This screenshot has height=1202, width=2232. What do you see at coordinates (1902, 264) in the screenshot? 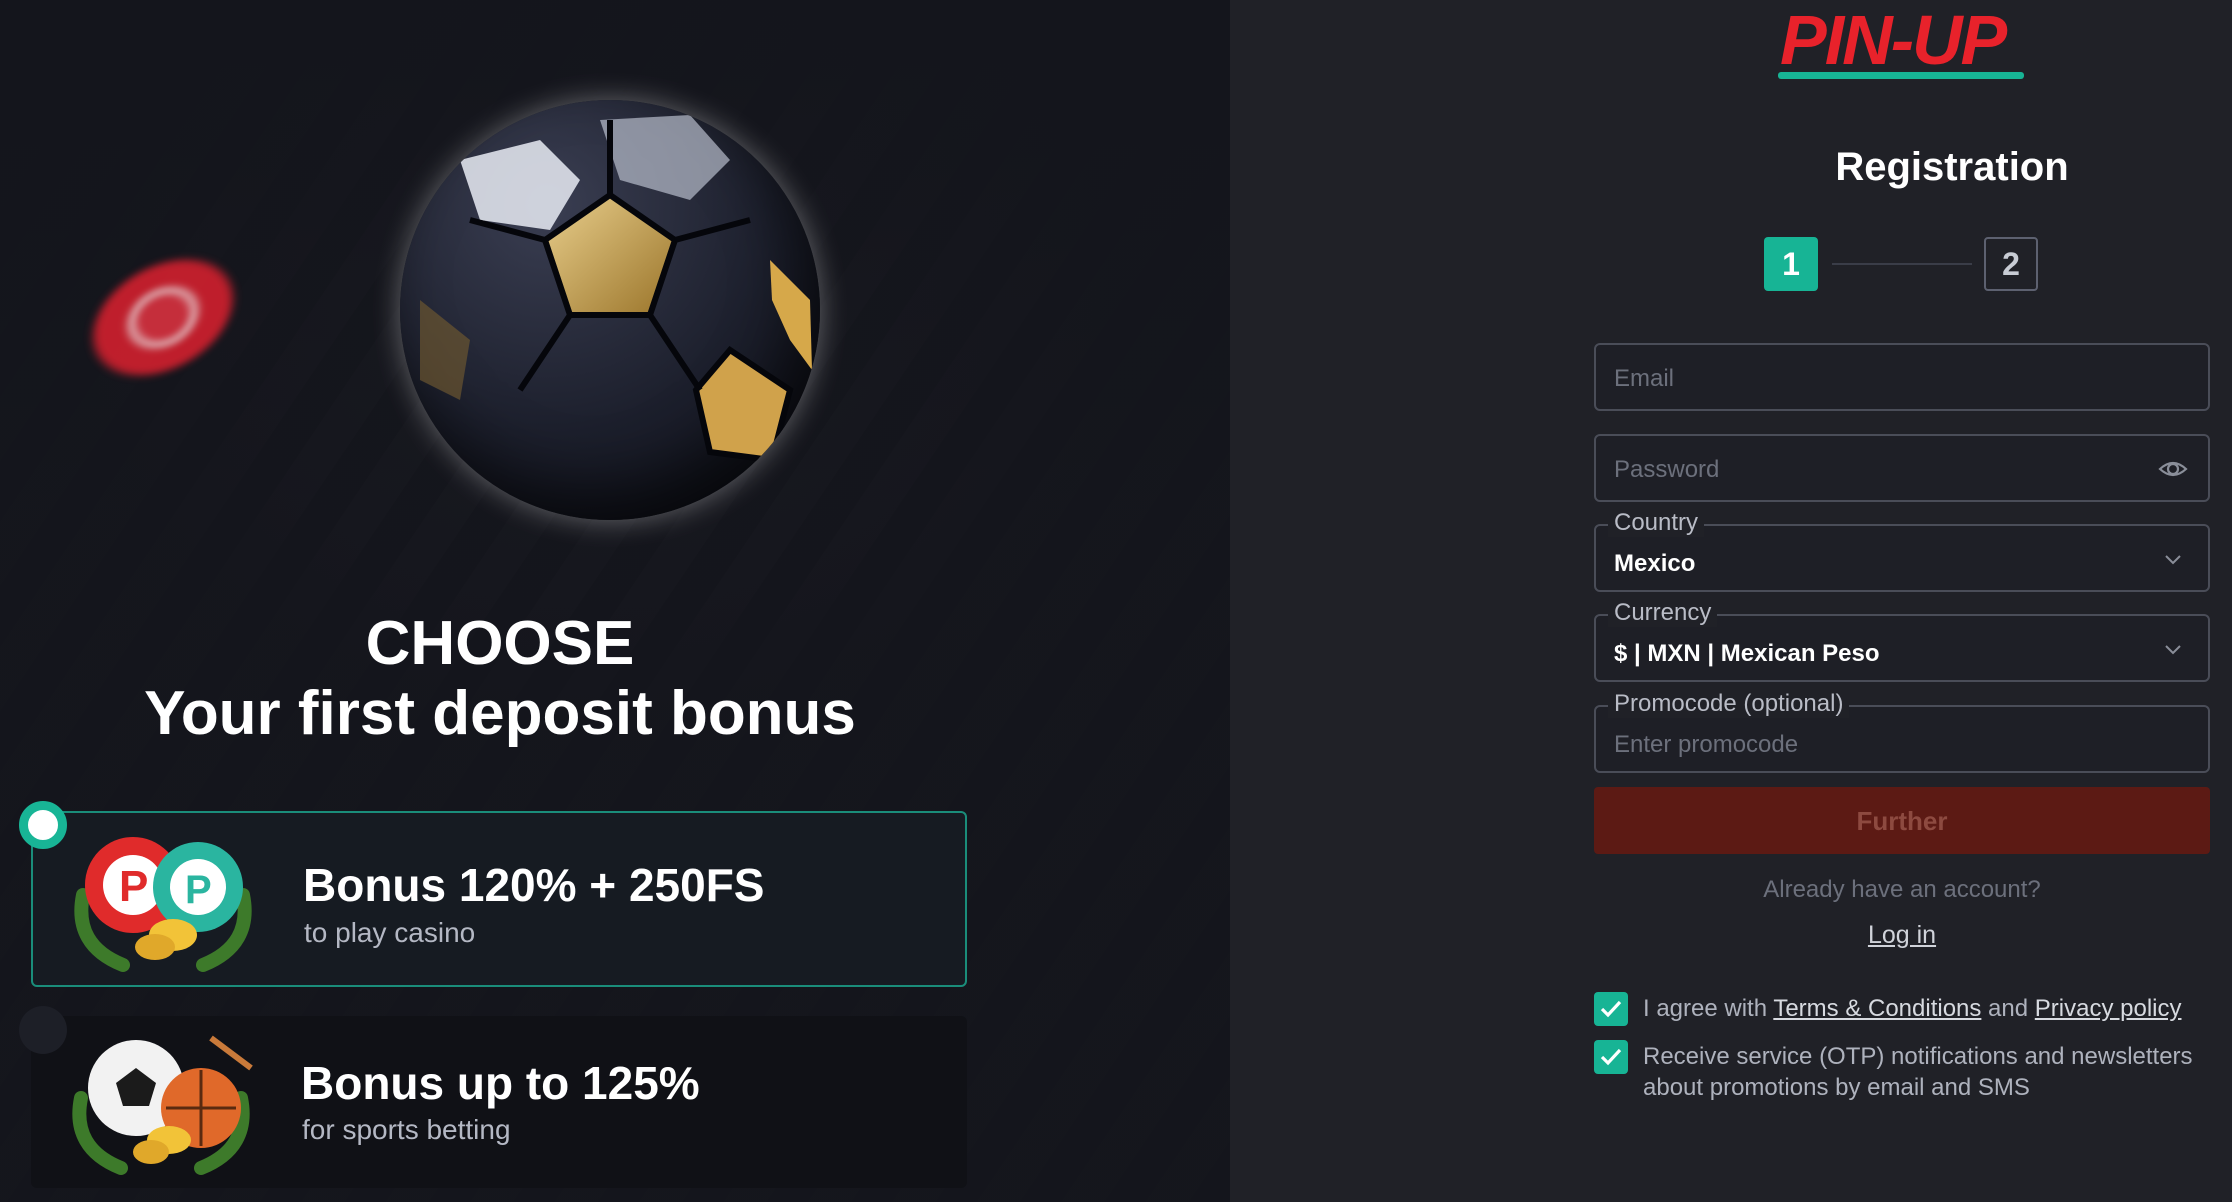
I see `step-connector` at bounding box center [1902, 264].